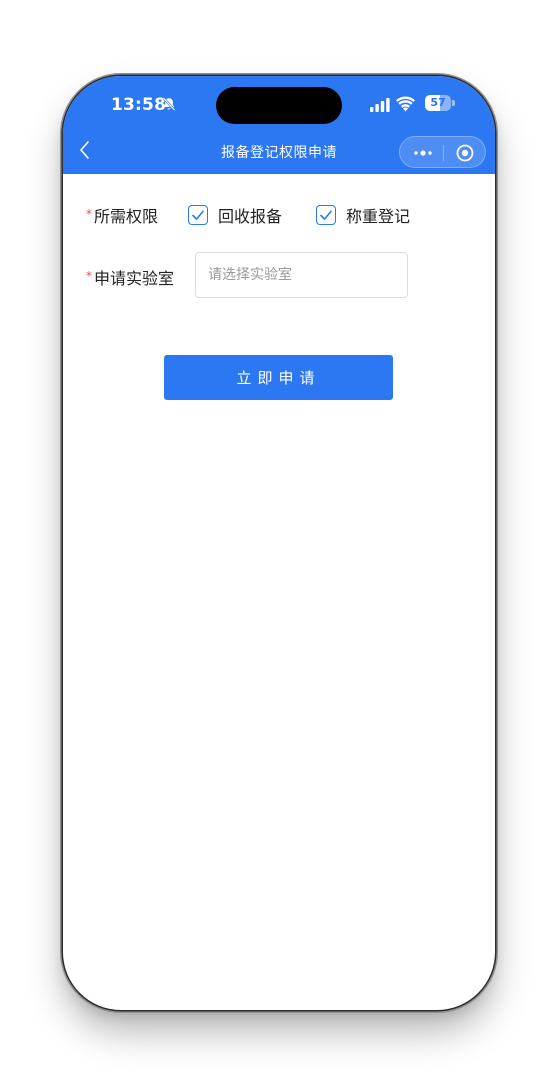 Image resolution: width=558 pixels, height=1090 pixels. What do you see at coordinates (169, 104) in the screenshot?
I see `bell-slash-icon` at bounding box center [169, 104].